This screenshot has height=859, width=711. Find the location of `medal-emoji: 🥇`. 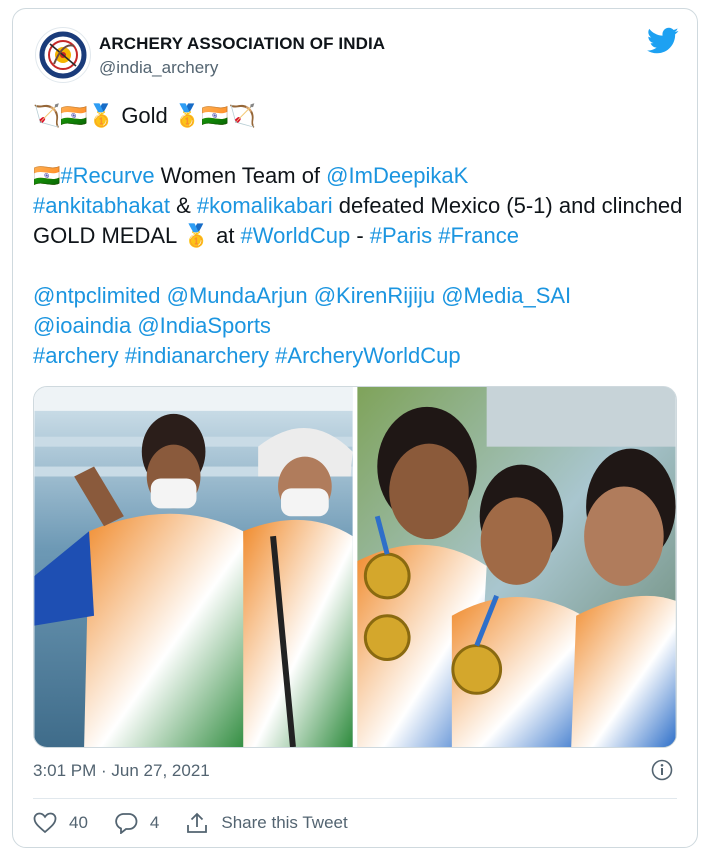

medal-emoji: 🥇 is located at coordinates (196, 235).